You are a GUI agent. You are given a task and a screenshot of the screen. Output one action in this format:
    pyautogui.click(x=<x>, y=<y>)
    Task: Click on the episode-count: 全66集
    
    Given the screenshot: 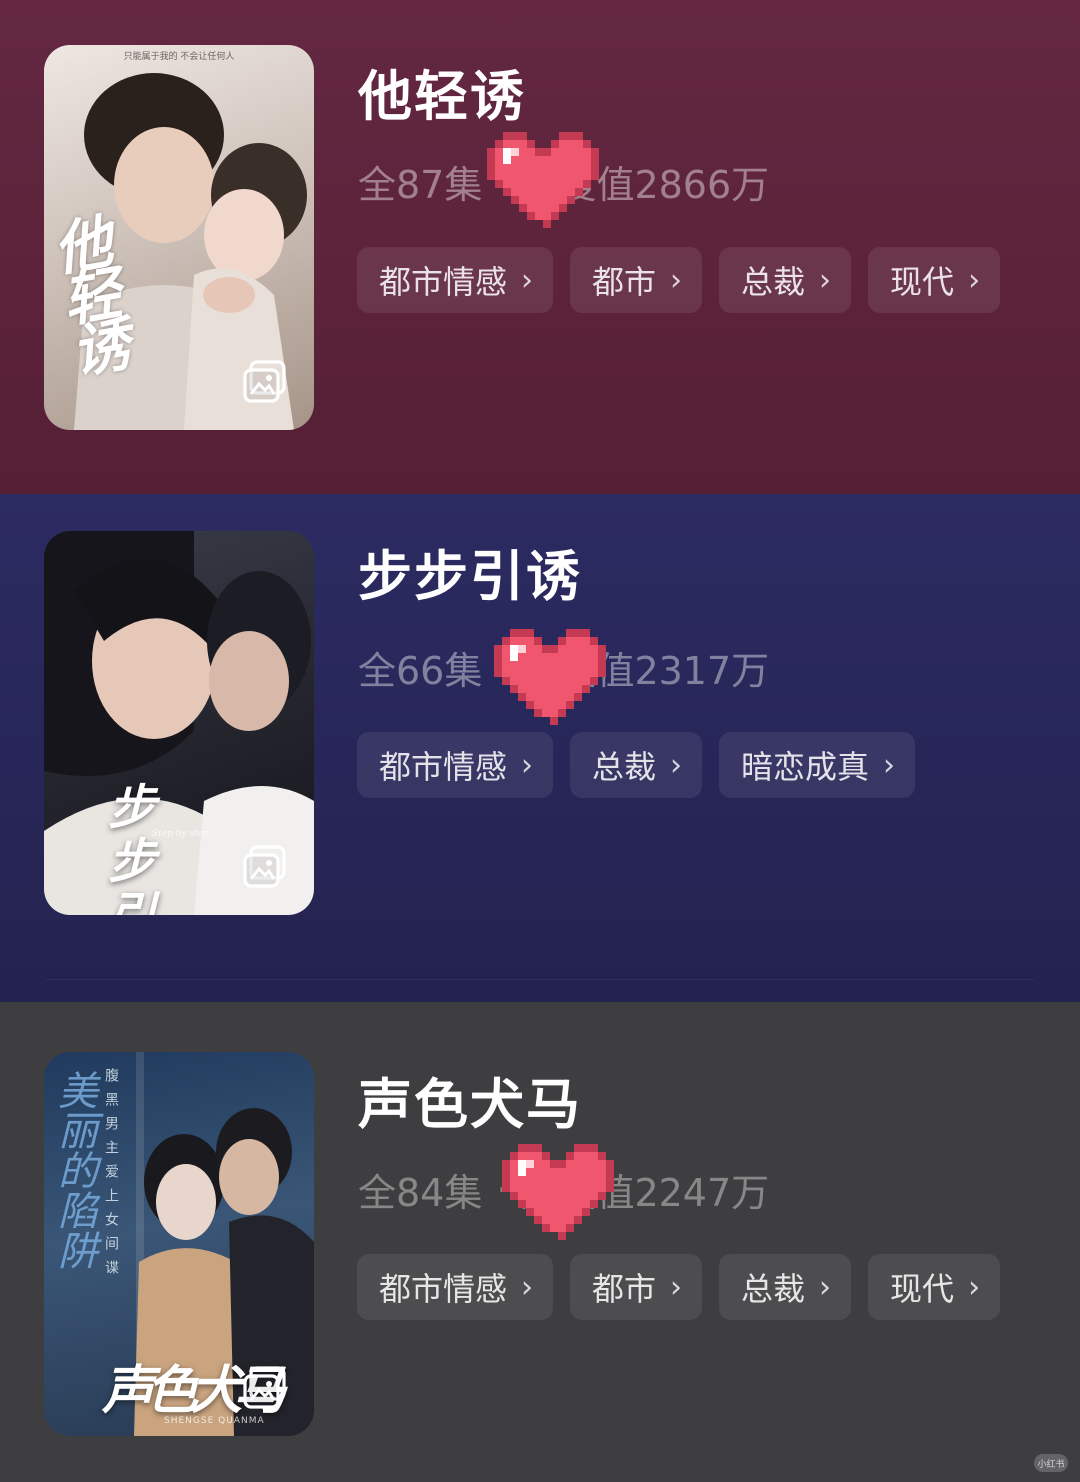 What is the action you would take?
    pyautogui.click(x=420, y=671)
    